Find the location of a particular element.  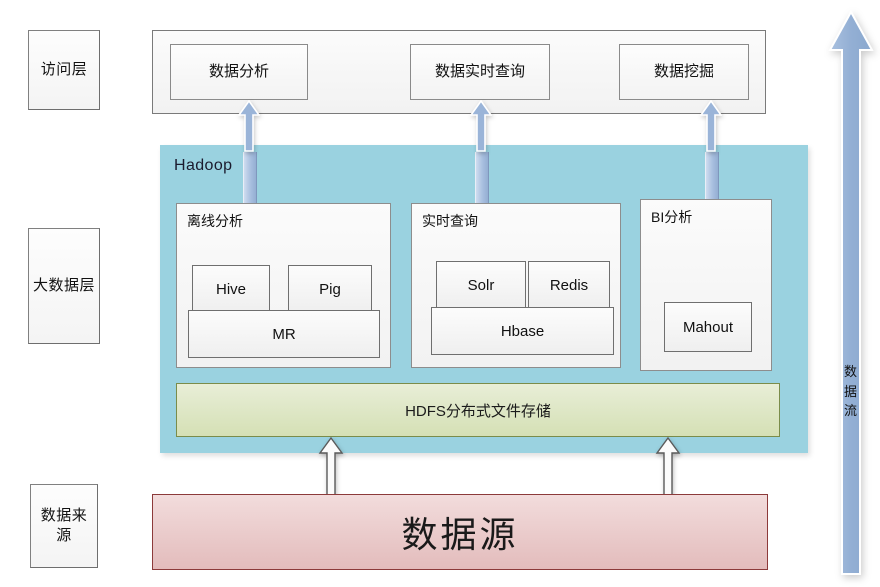

data-source-bar: 数据源 is located at coordinates (460, 532).